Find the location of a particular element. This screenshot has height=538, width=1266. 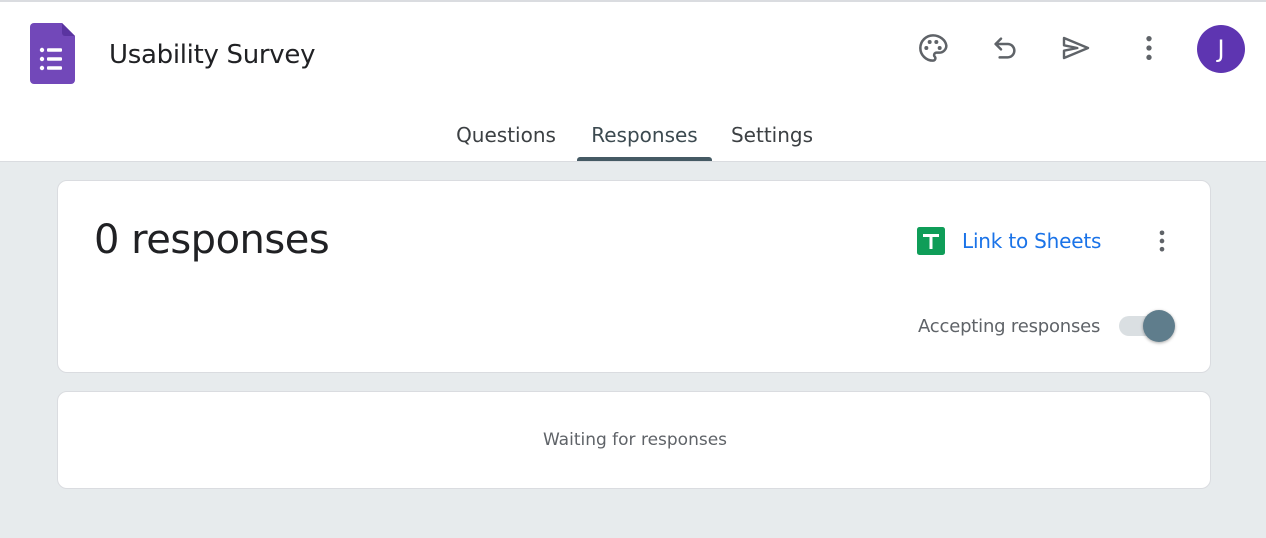

palette-icon is located at coordinates (933, 48).